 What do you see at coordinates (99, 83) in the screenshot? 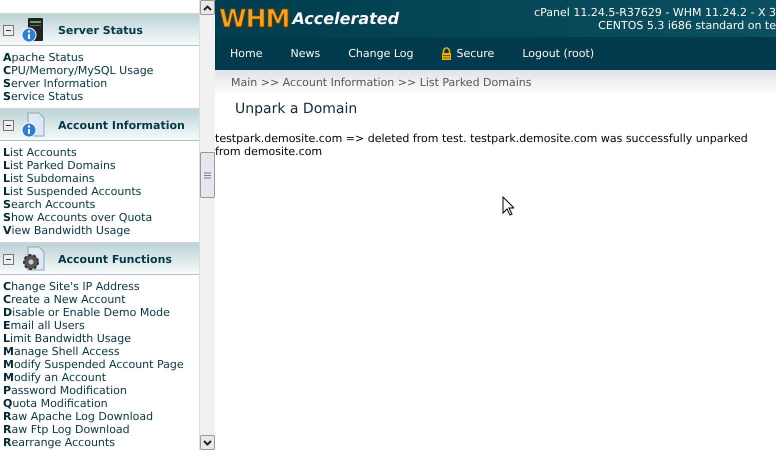
I see `sidebar-link: Server Information` at bounding box center [99, 83].